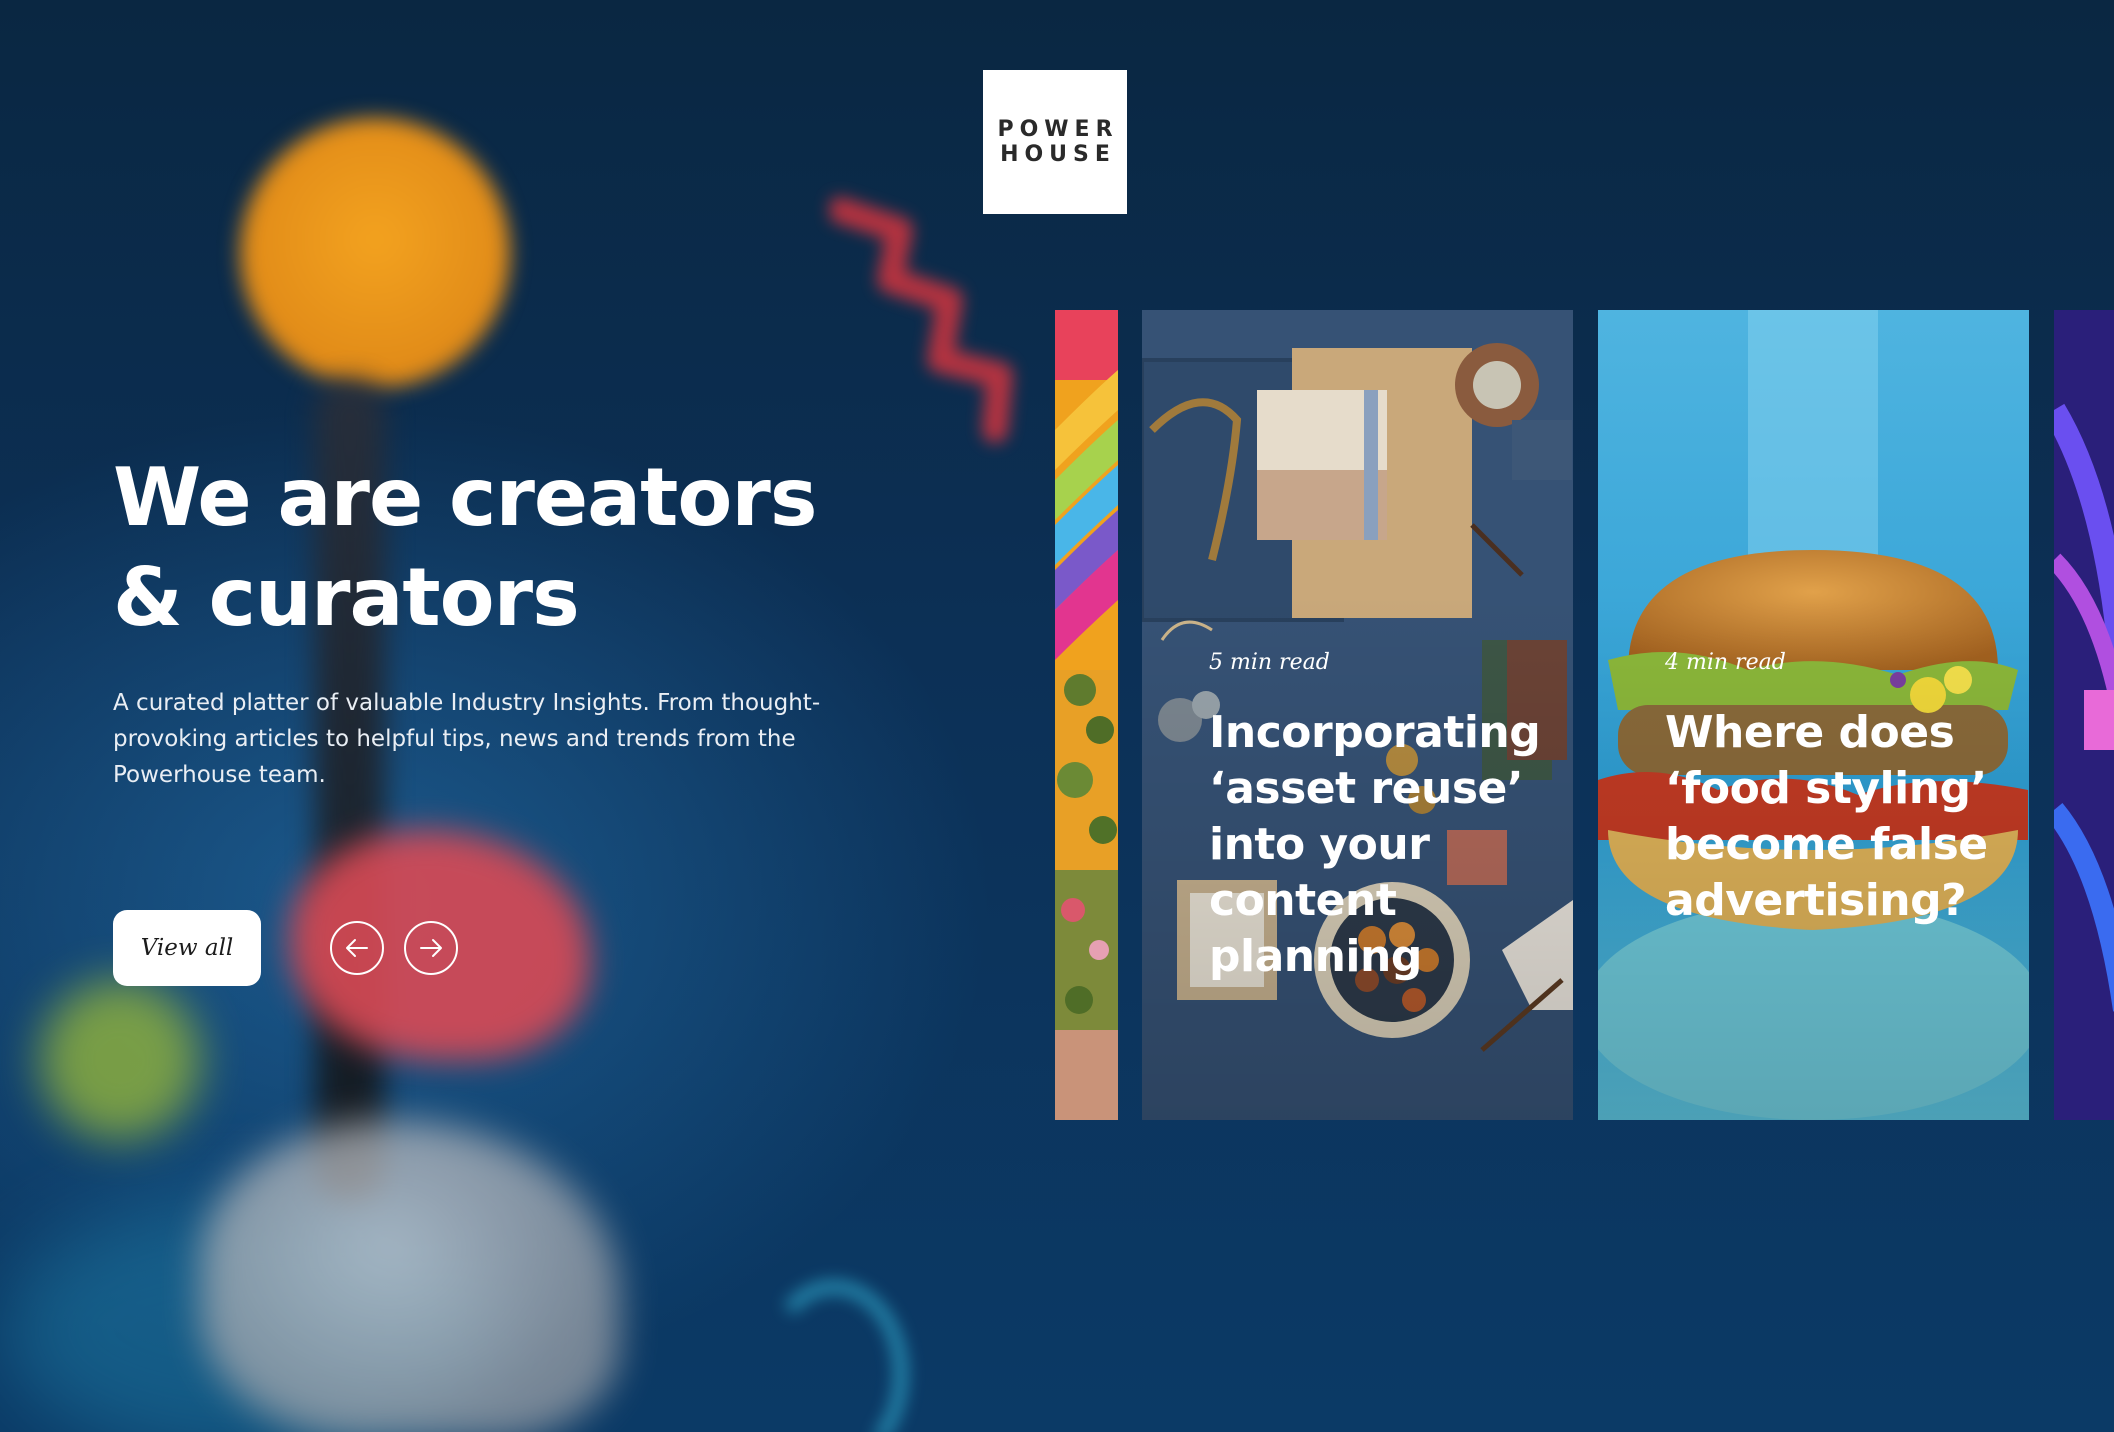  I want to click on arrow-right-icon, so click(431, 948).